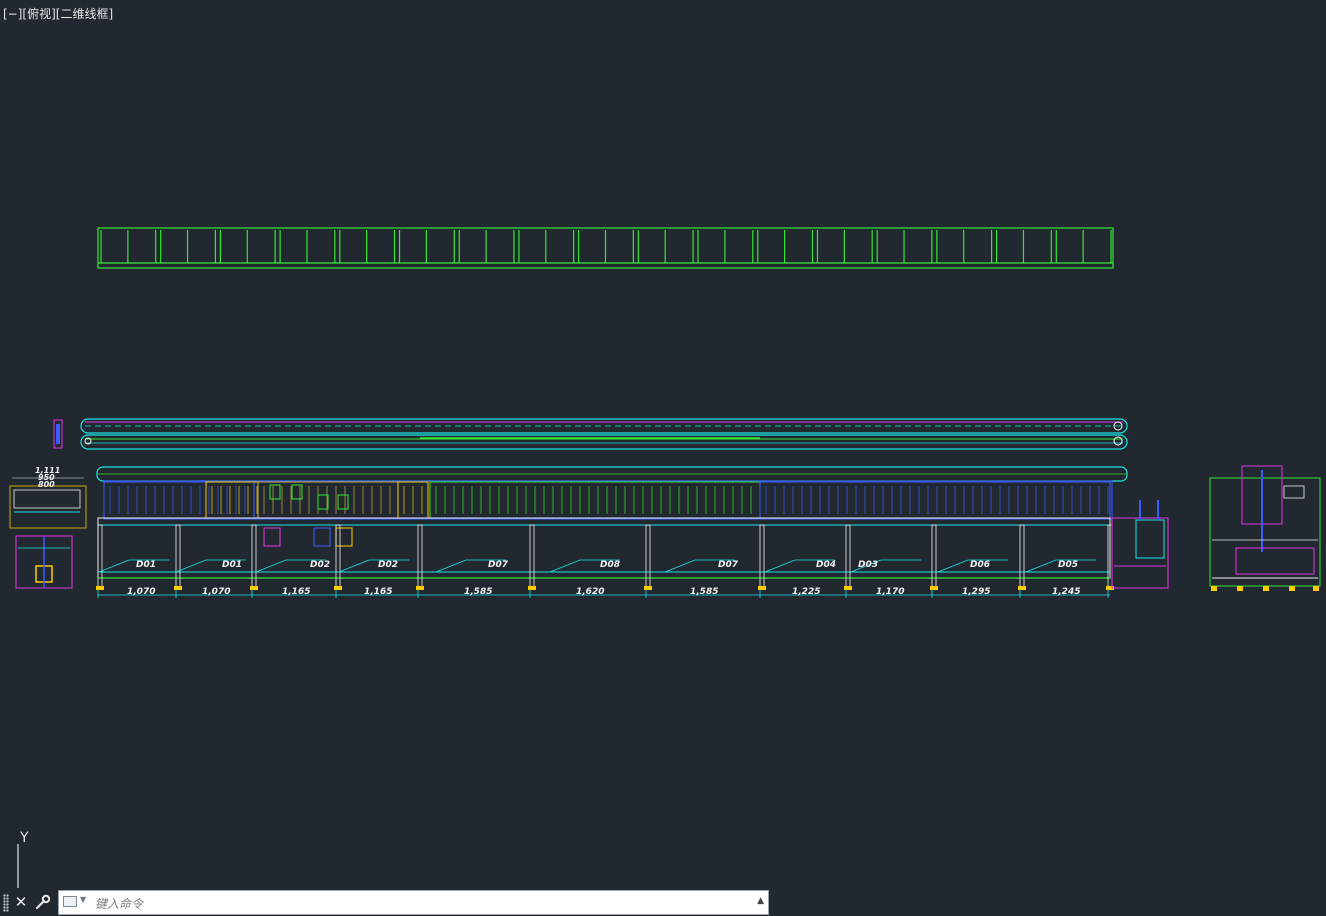 The image size is (1326, 916). I want to click on close-icon: ✕, so click(21, 902).